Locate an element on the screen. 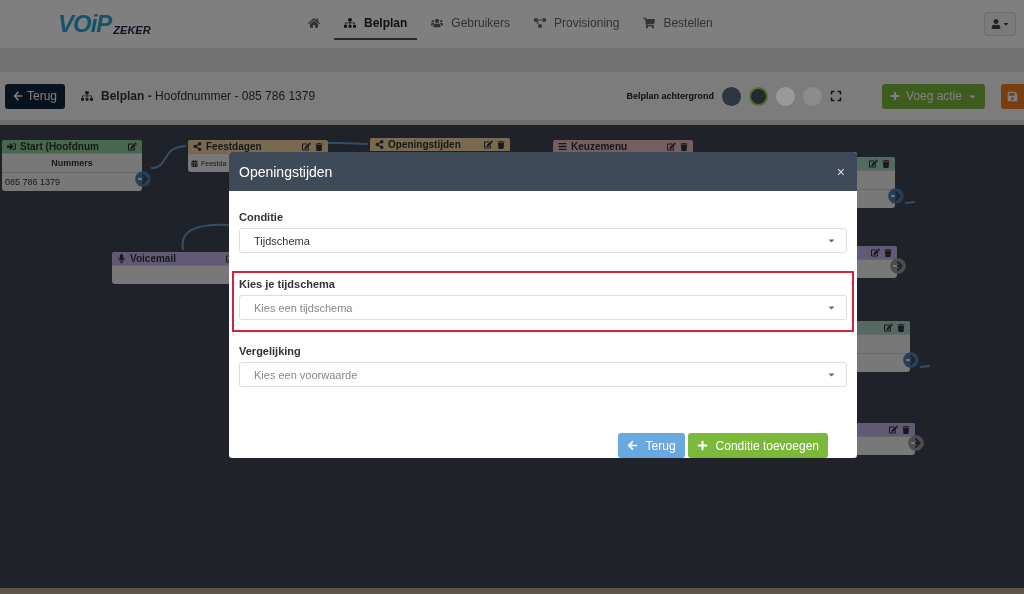  logo-subtitle: ZEKER is located at coordinates (132, 30).